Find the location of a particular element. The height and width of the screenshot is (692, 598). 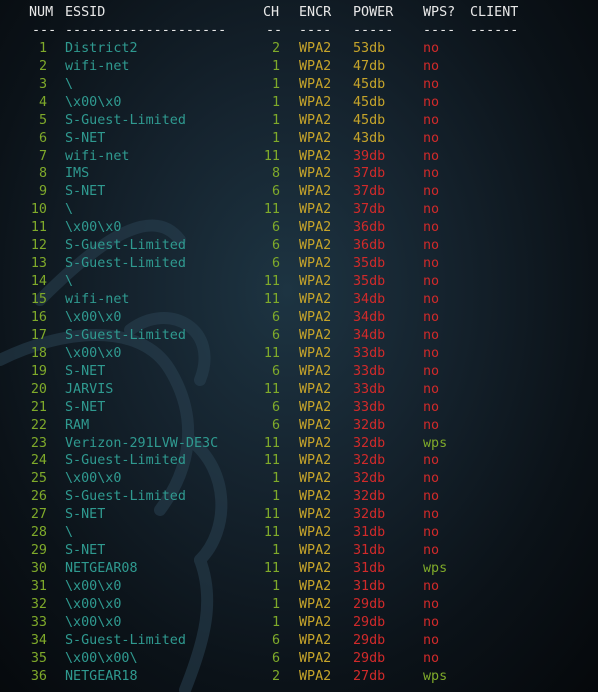

row-wps: wps is located at coordinates (435, 676).